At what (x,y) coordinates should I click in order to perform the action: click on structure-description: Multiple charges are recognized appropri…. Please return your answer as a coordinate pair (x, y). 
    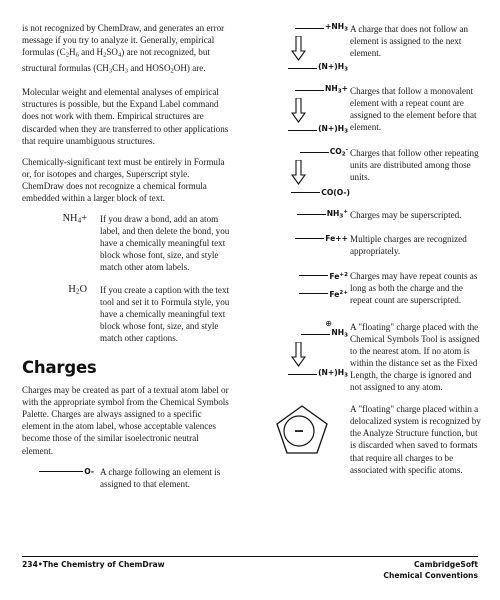
    Looking at the image, I should click on (408, 245).